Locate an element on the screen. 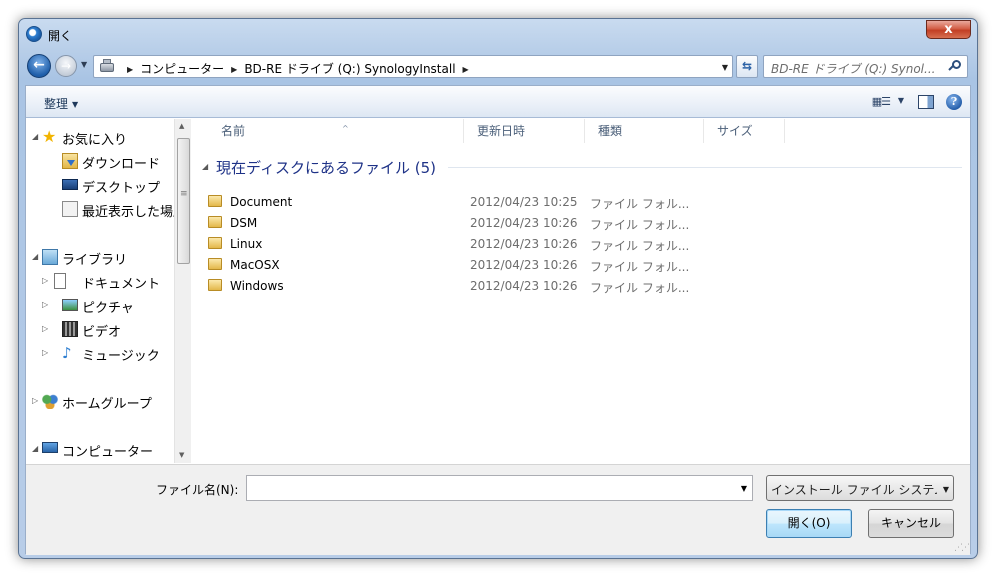  open-button: 開く(O) is located at coordinates (809, 523).